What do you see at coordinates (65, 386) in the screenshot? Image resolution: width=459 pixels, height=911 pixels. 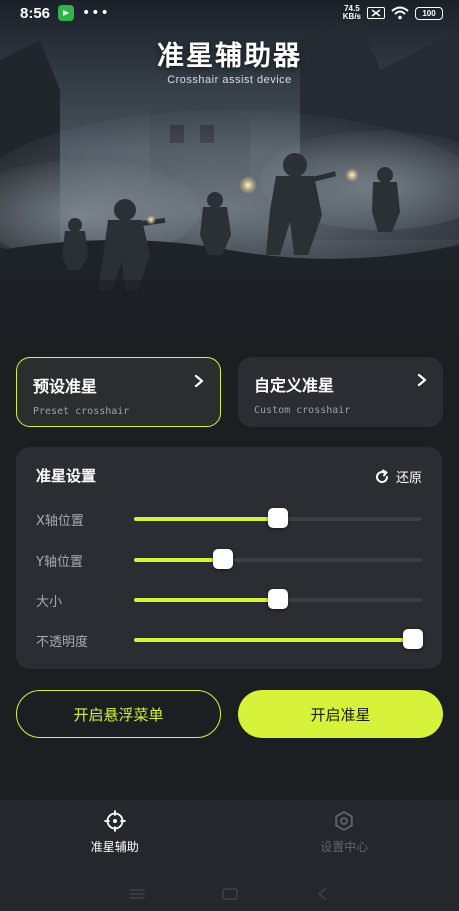 I see `mode-card-title: 预设准星` at bounding box center [65, 386].